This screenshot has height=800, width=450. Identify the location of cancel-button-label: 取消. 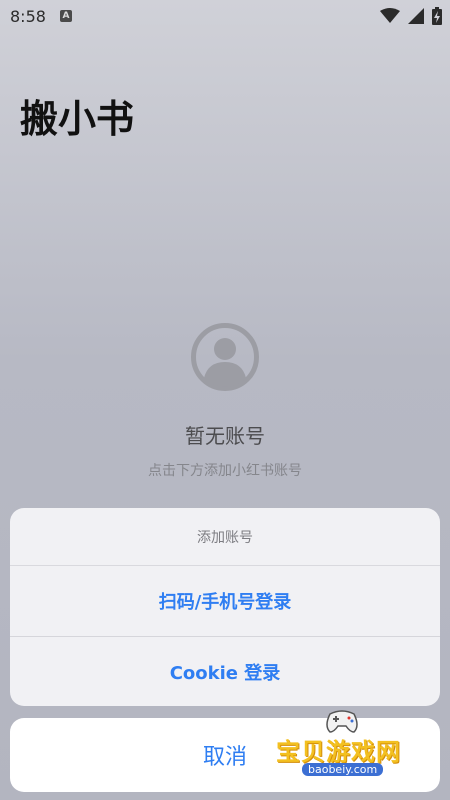
(224, 757).